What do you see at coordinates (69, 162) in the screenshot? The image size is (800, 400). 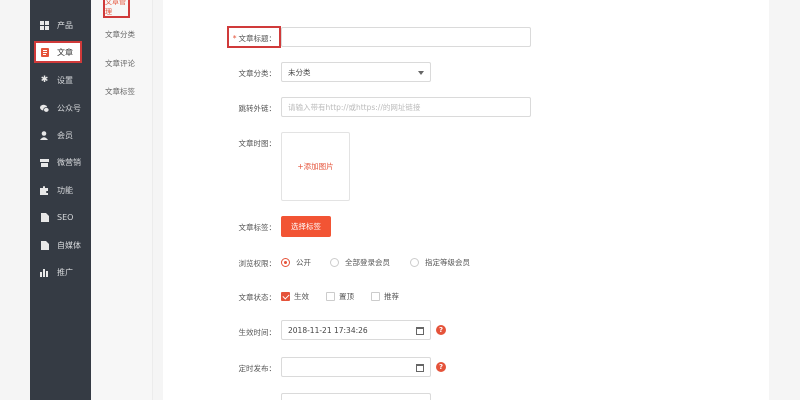 I see `sidebar-item-label: 微营销` at bounding box center [69, 162].